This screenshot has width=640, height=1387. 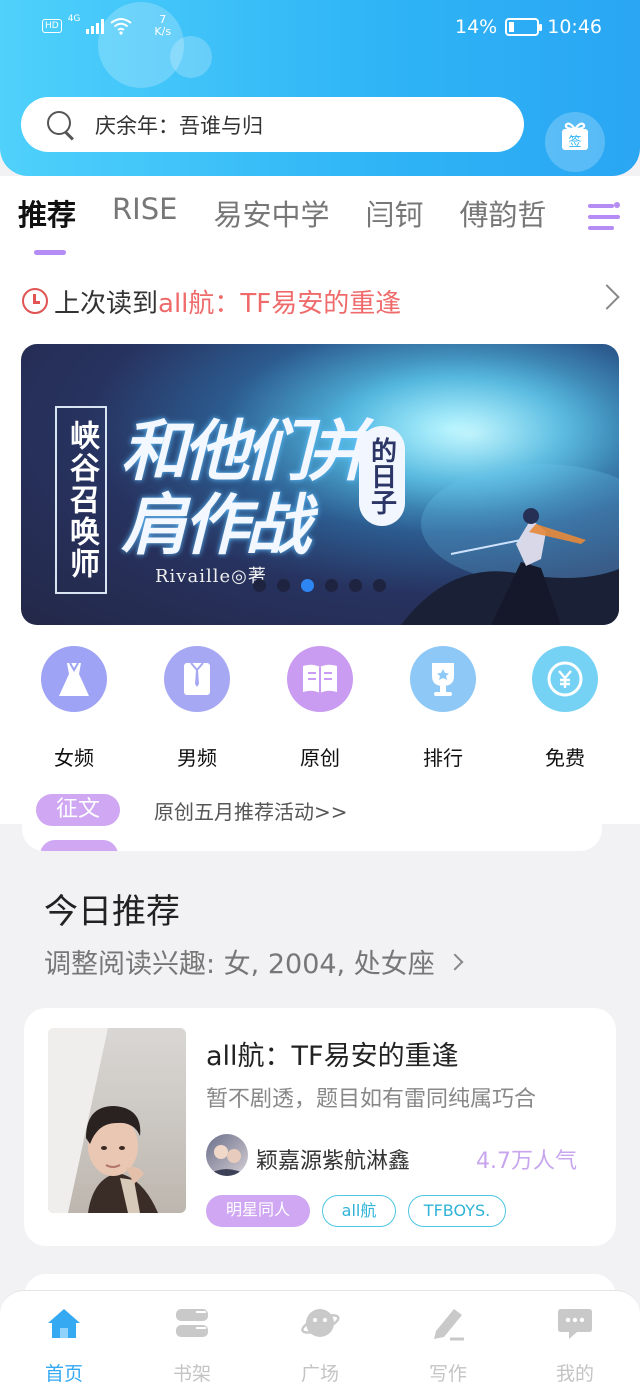 I want to click on category-female: 女频, so click(x=74, y=708).